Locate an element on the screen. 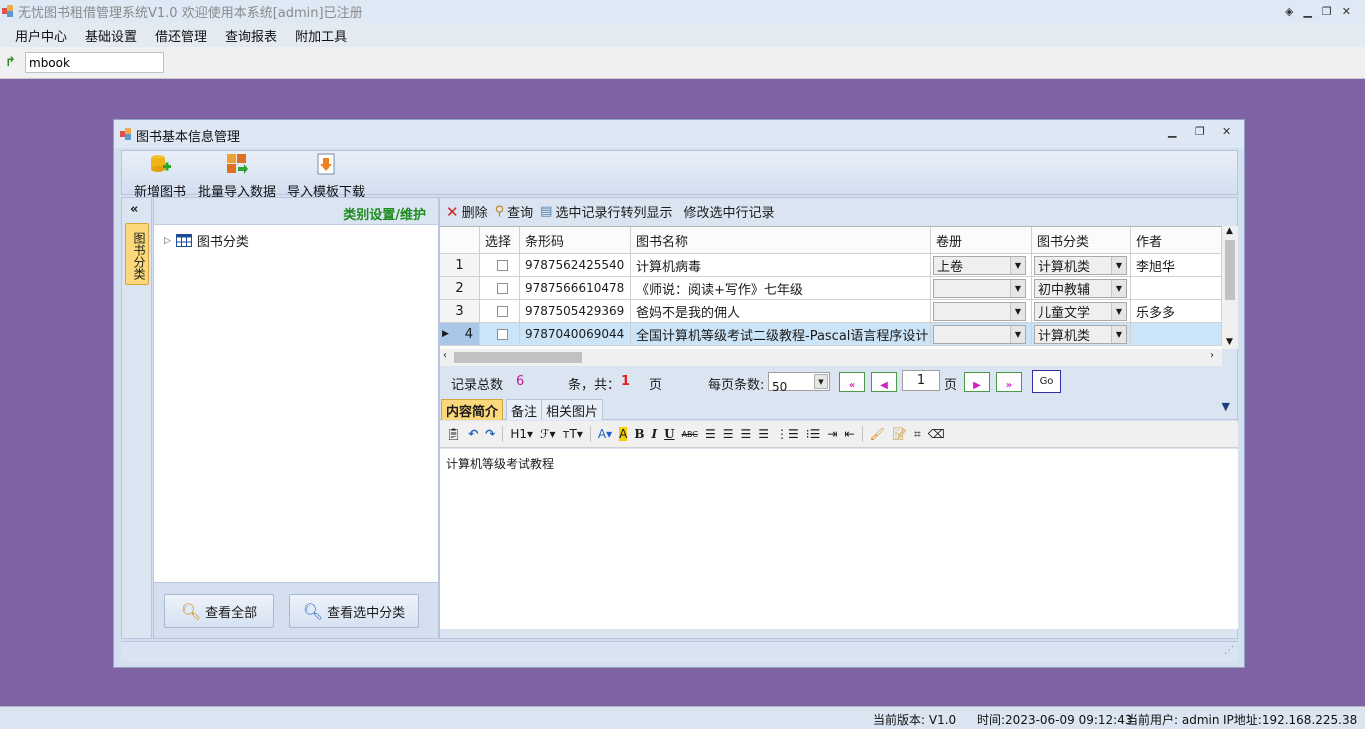 The image size is (1365, 729). font-color-icon: A▾ is located at coordinates (605, 434).